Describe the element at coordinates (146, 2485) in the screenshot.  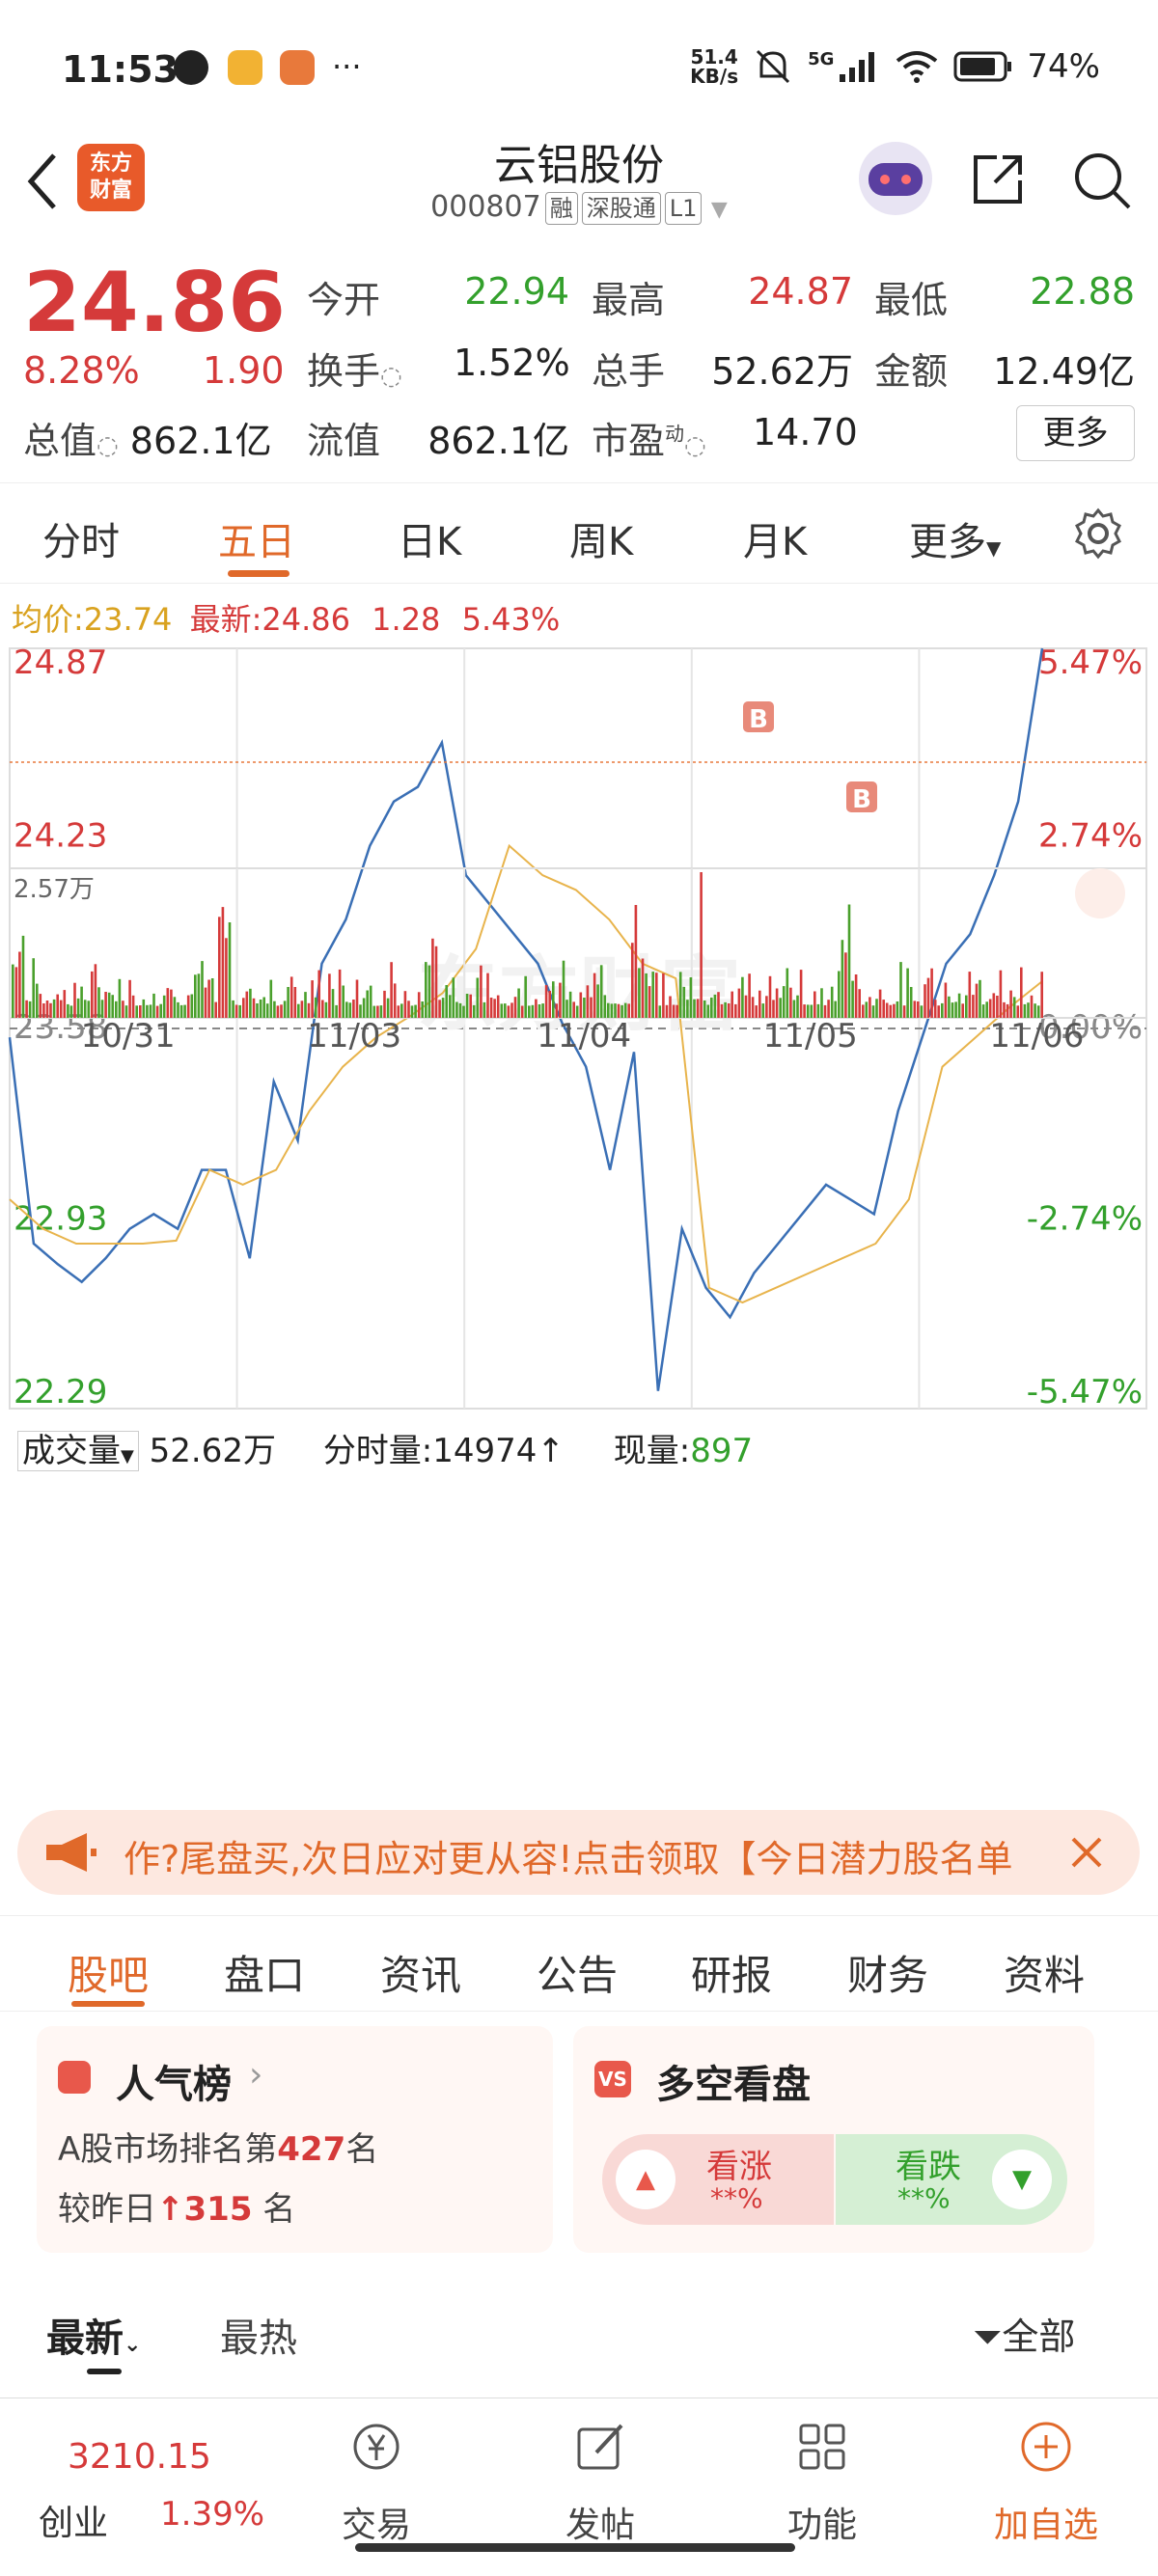
I see `index-widget: 3210.15 创业 1.39%` at that location.